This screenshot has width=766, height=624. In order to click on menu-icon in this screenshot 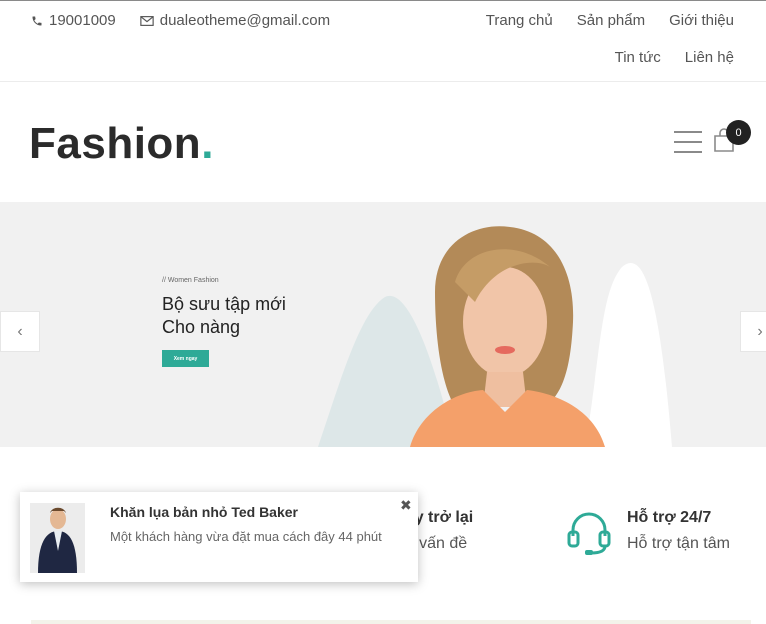, I will do `click(688, 142)`.